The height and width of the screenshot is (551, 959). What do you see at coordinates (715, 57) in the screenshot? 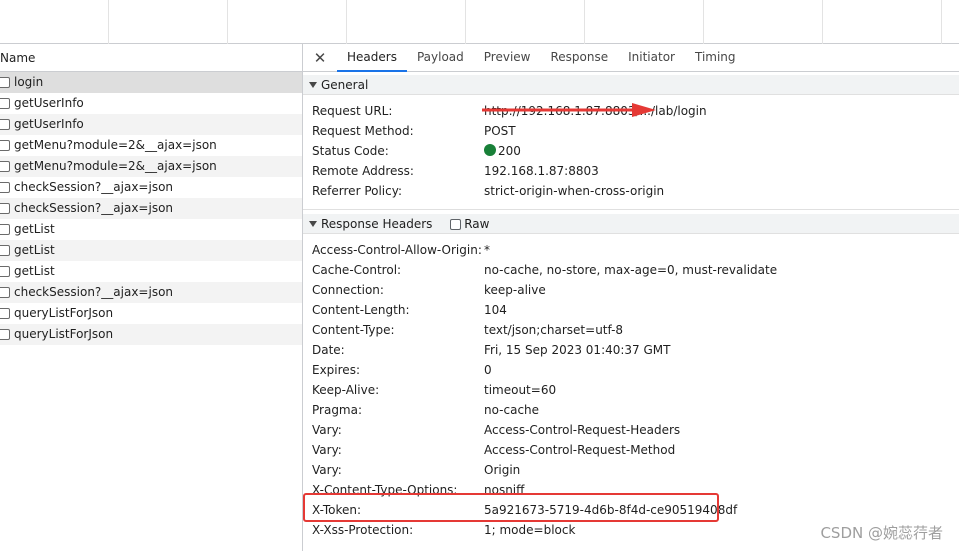
I see `tab-timing: Timing` at bounding box center [715, 57].